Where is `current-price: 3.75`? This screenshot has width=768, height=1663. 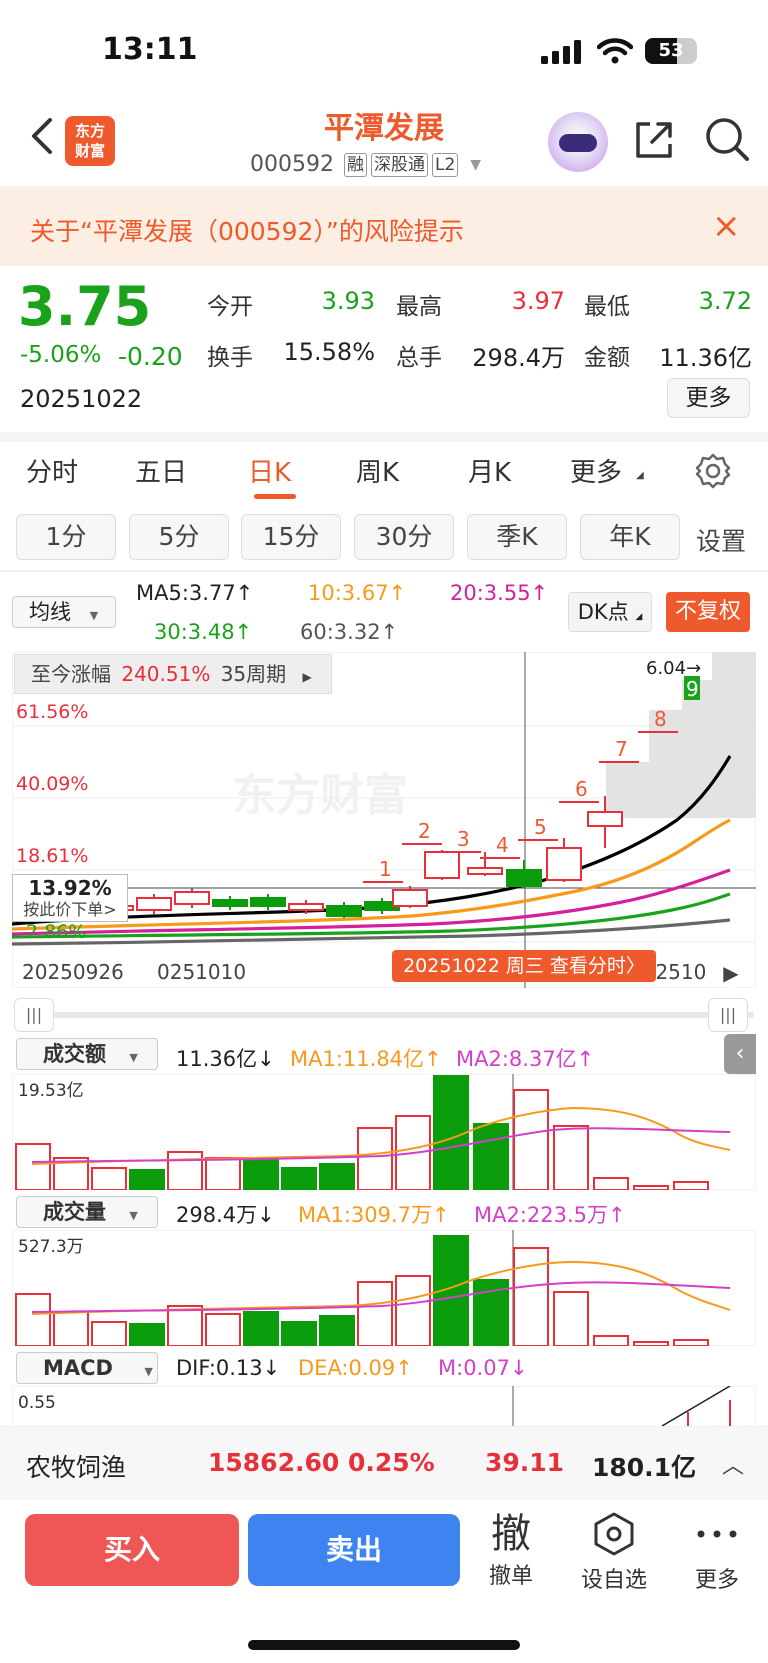 current-price: 3.75 is located at coordinates (85, 306).